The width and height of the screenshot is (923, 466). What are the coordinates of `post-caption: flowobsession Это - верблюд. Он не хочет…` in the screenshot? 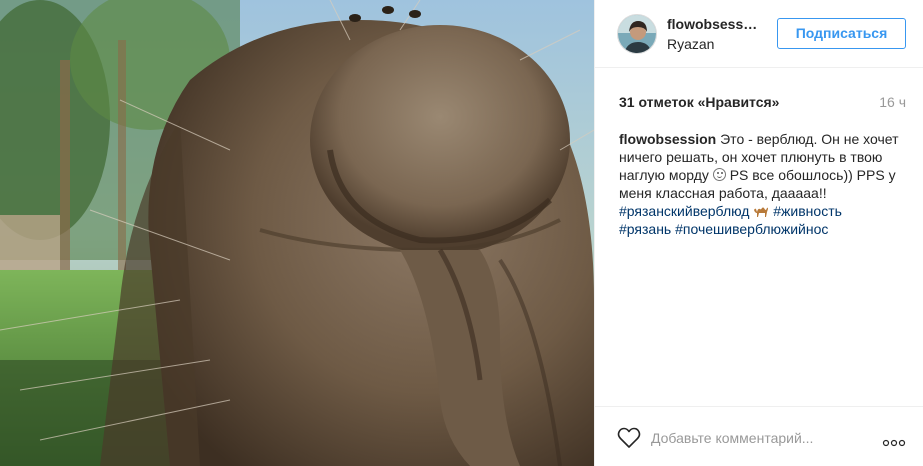 It's located at (765, 184).